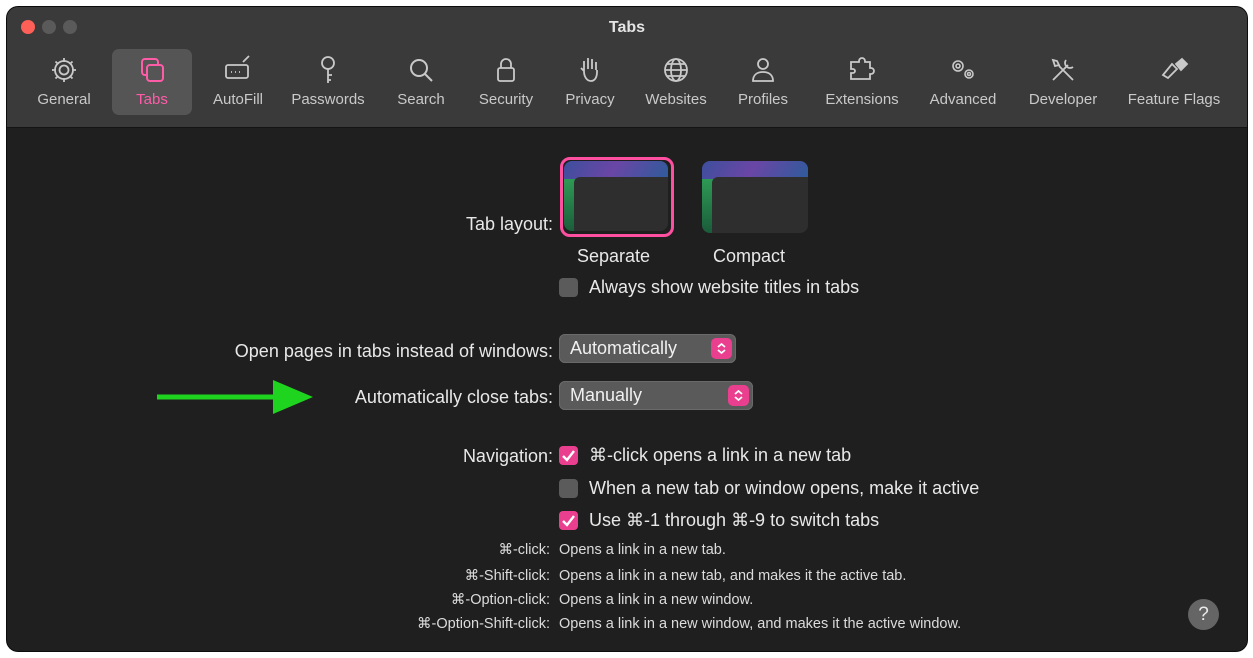 The height and width of the screenshot is (658, 1253). I want to click on toolbar-label: Websites, so click(676, 99).